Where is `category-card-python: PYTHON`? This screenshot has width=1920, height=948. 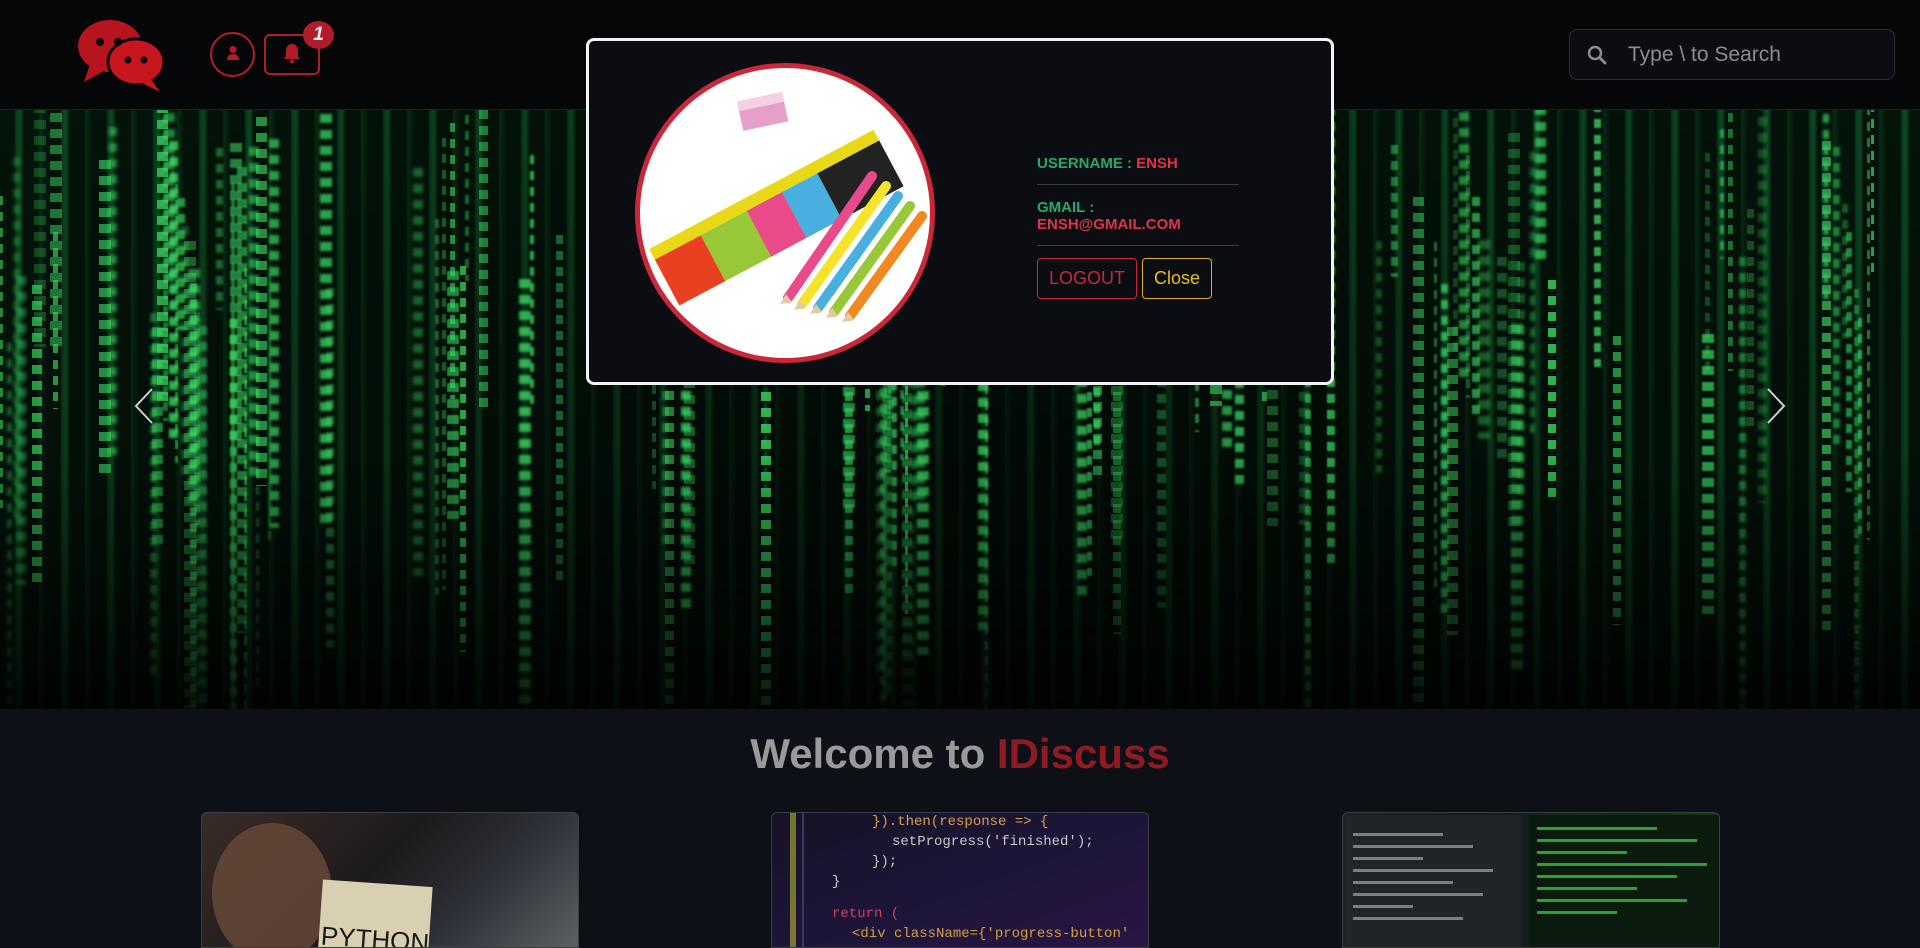
category-card-python: PYTHON is located at coordinates (390, 880).